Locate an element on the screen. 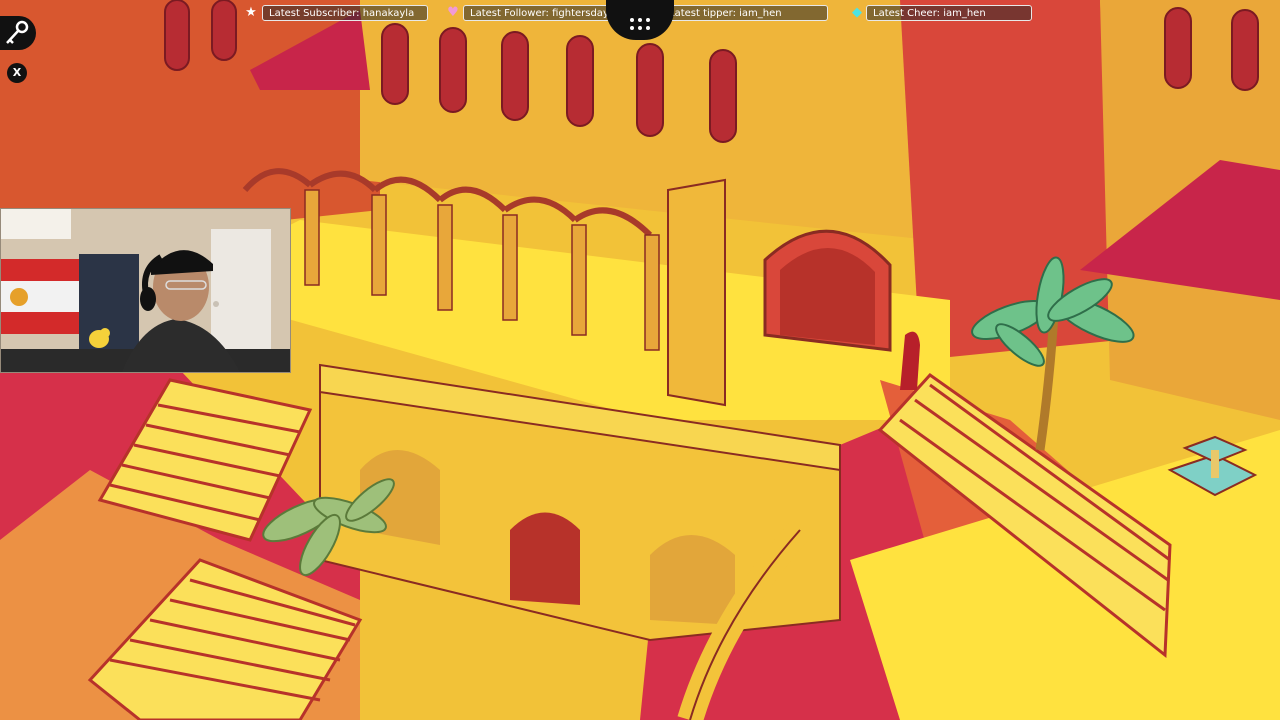 Image resolution: width=1280 pixels, height=720 pixels. archway-stairs is located at coordinates (827, 296).